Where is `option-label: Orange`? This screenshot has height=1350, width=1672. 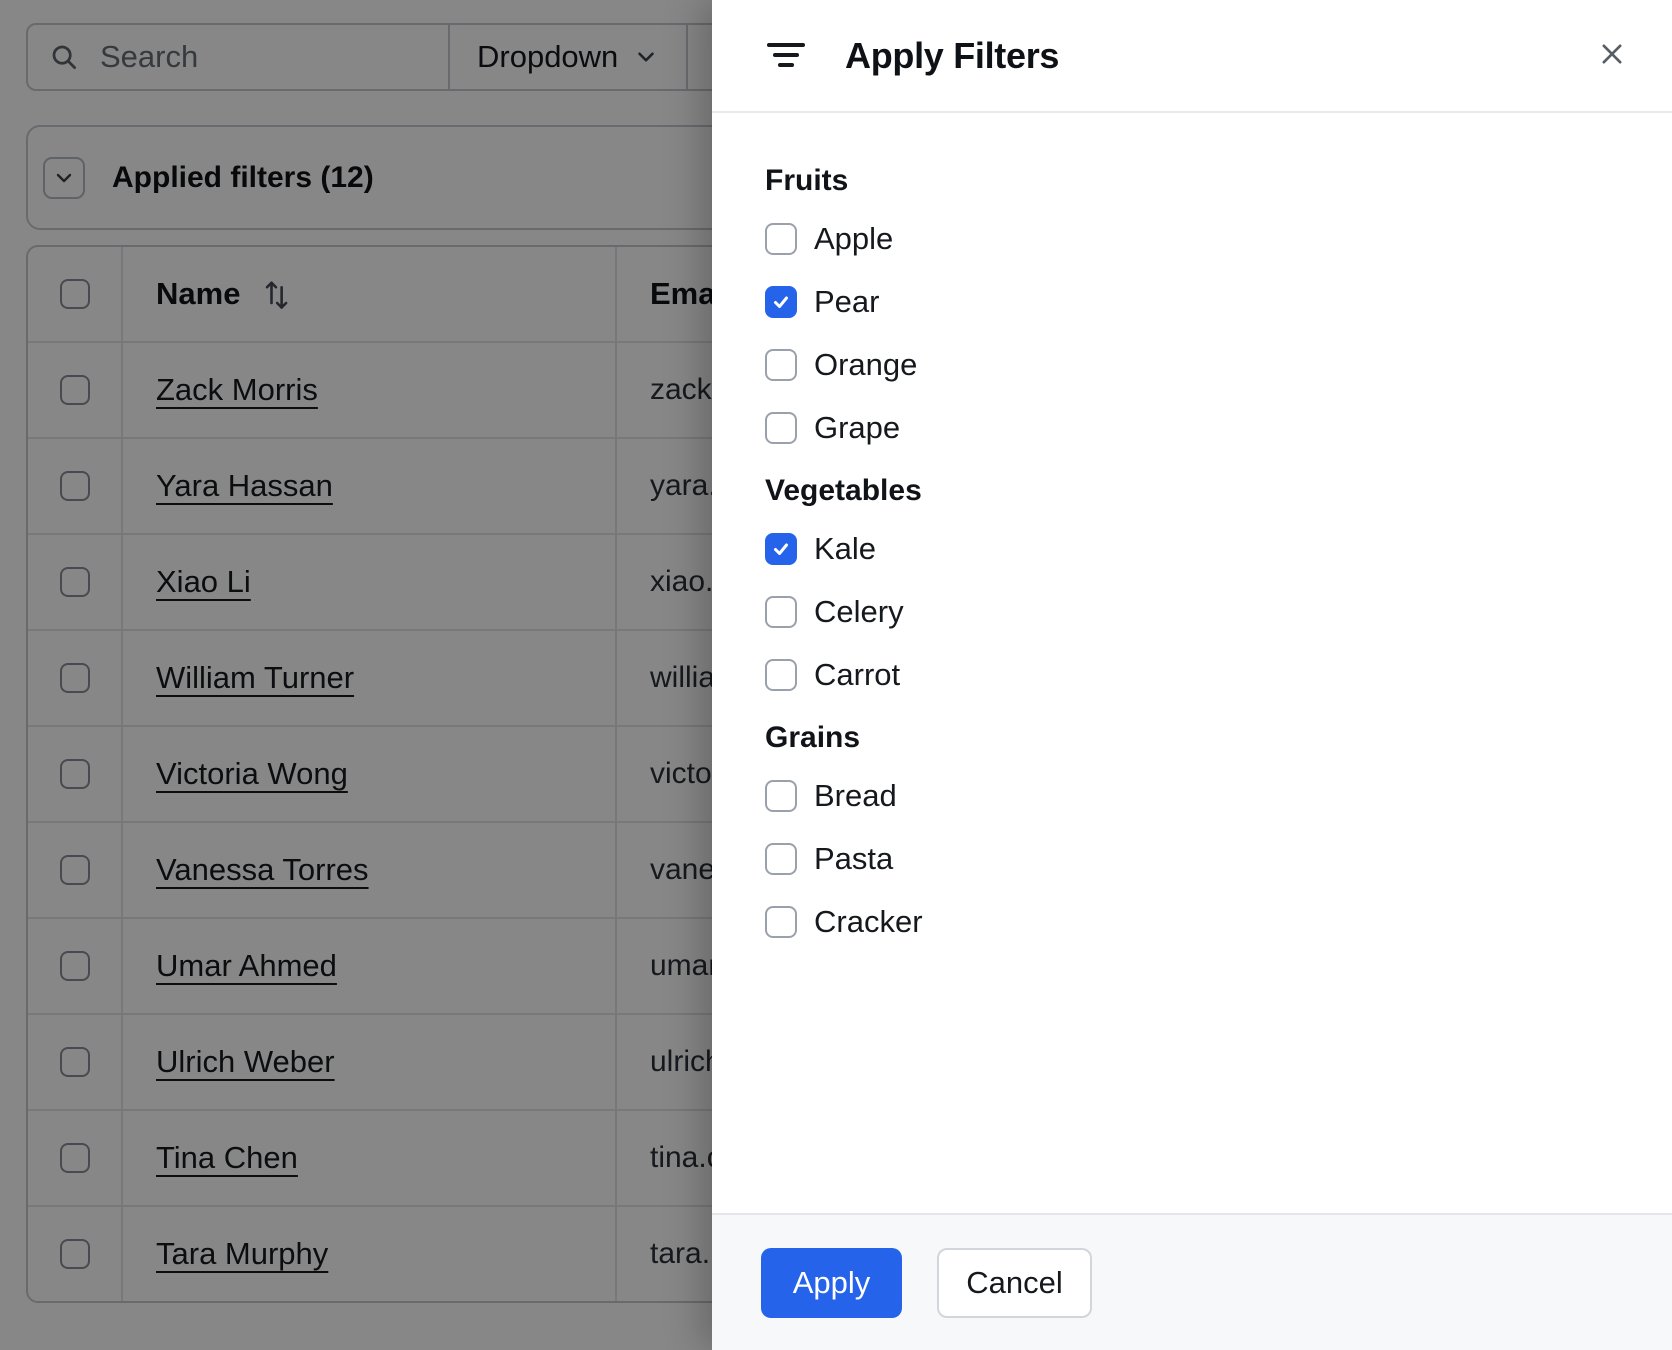
option-label: Orange is located at coordinates (866, 364).